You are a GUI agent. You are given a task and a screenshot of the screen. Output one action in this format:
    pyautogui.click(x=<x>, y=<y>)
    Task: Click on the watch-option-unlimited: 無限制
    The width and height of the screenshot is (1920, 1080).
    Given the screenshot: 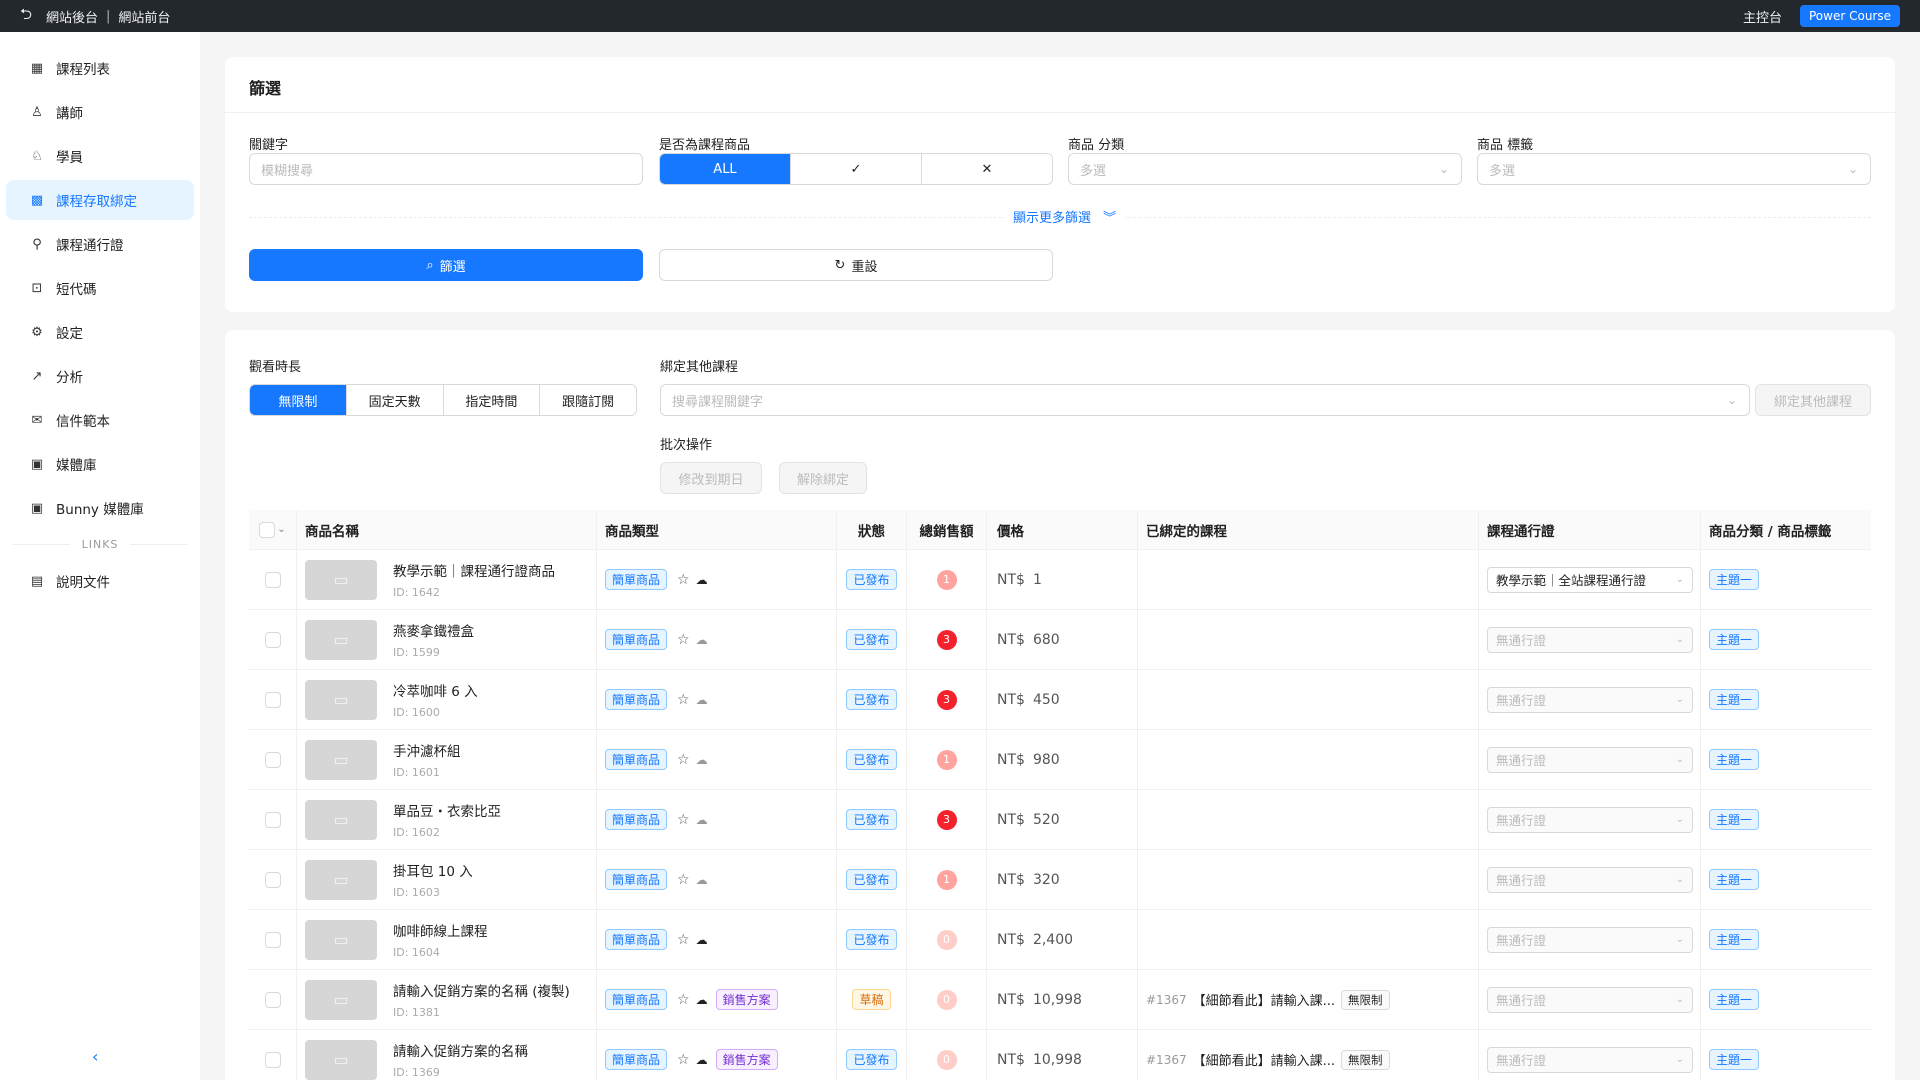 What is the action you would take?
    pyautogui.click(x=298, y=400)
    